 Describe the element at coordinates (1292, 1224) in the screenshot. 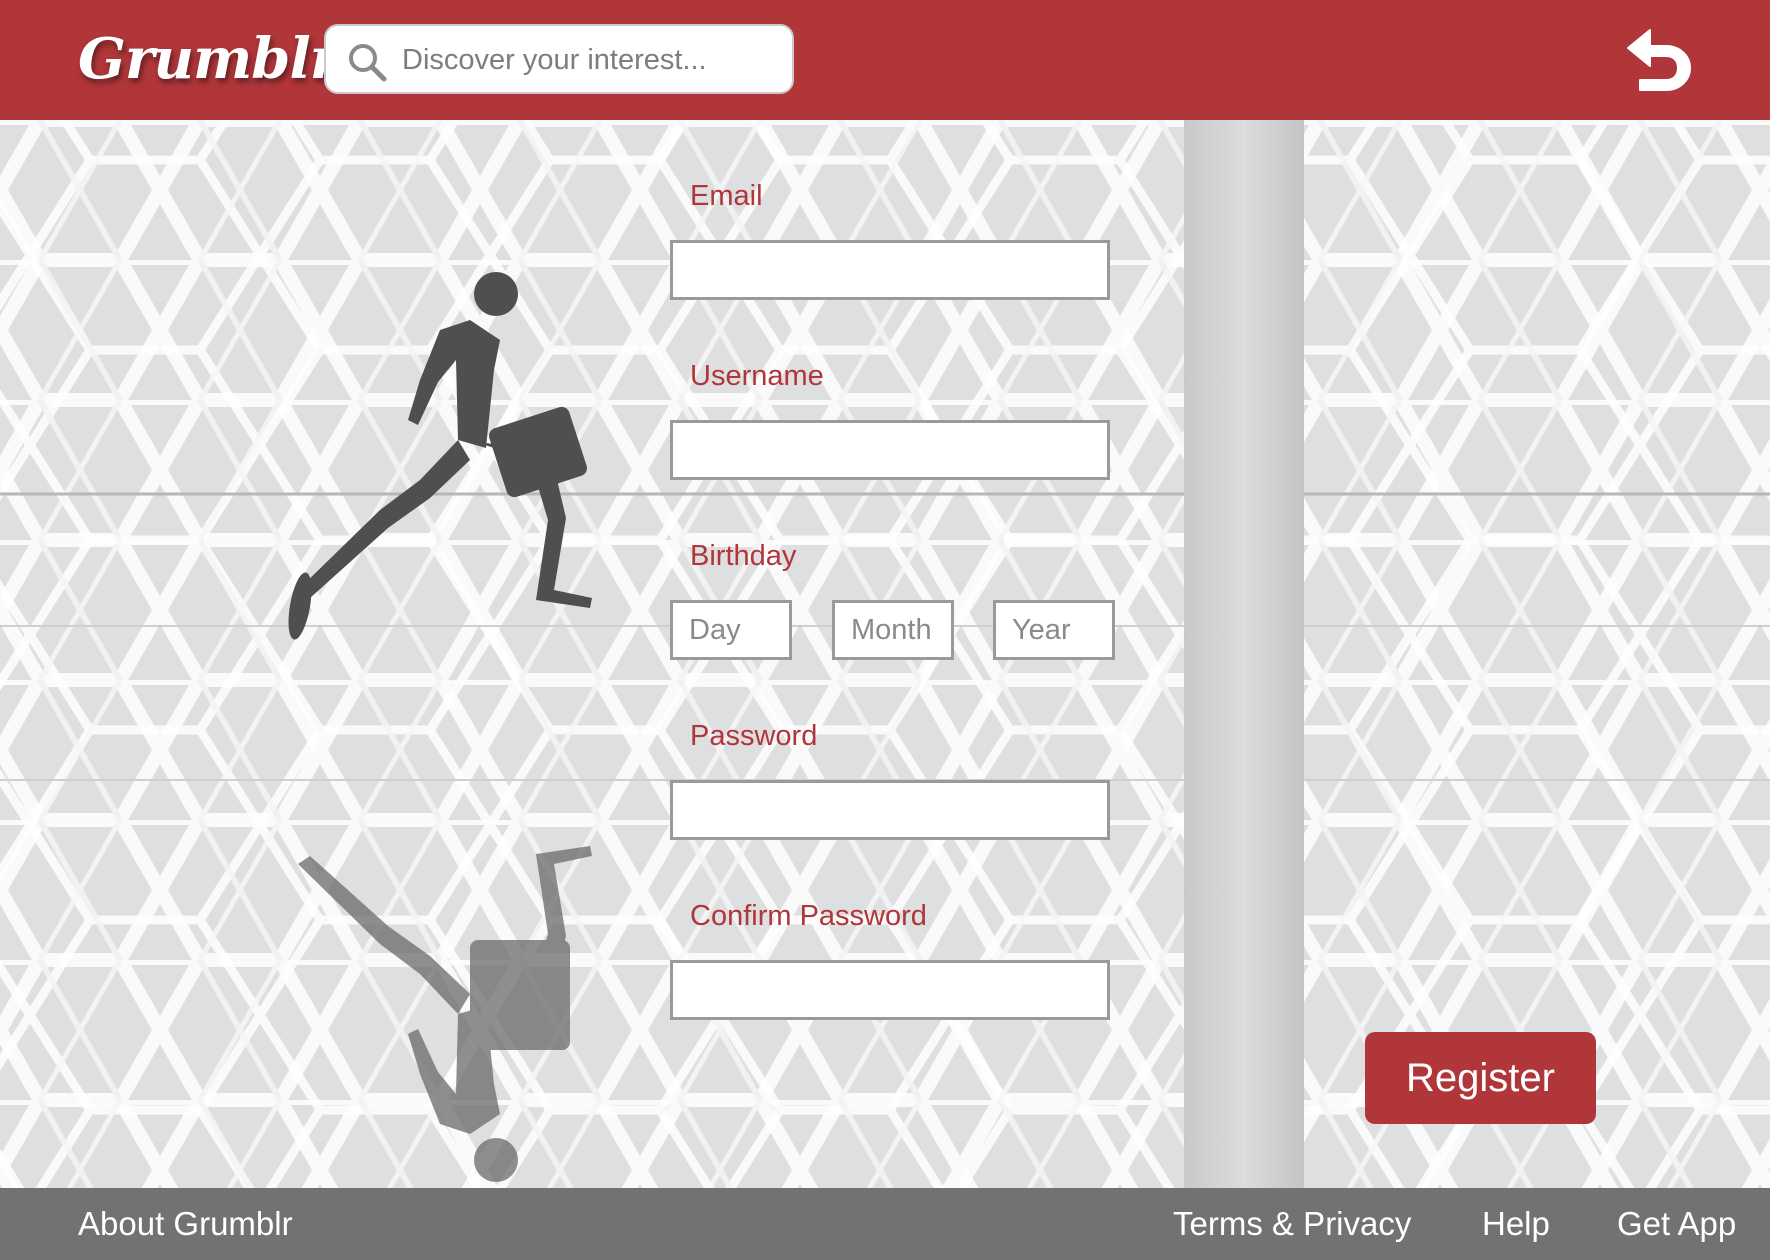

I see `footer-link-terms: Terms & Privacy` at that location.